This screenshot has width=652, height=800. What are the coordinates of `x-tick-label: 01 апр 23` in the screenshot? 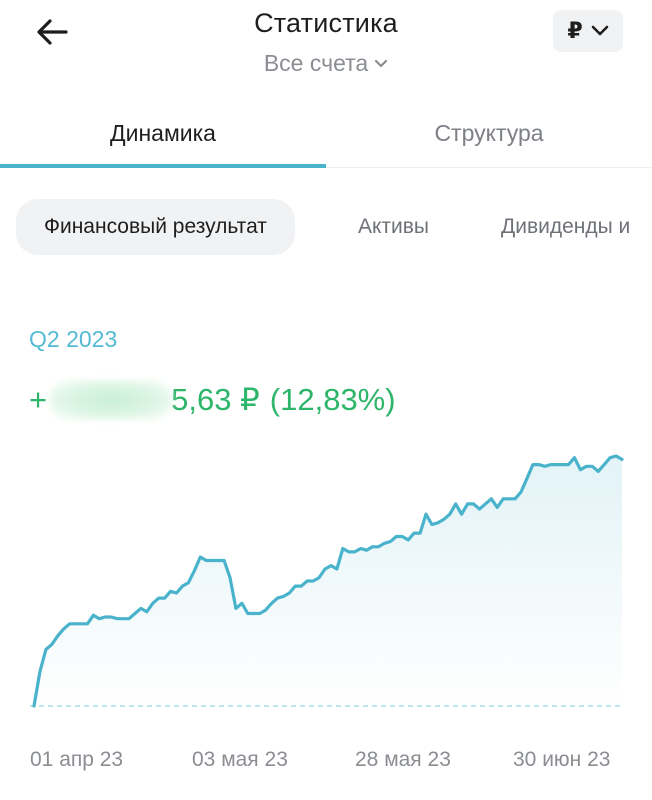 It's located at (77, 759).